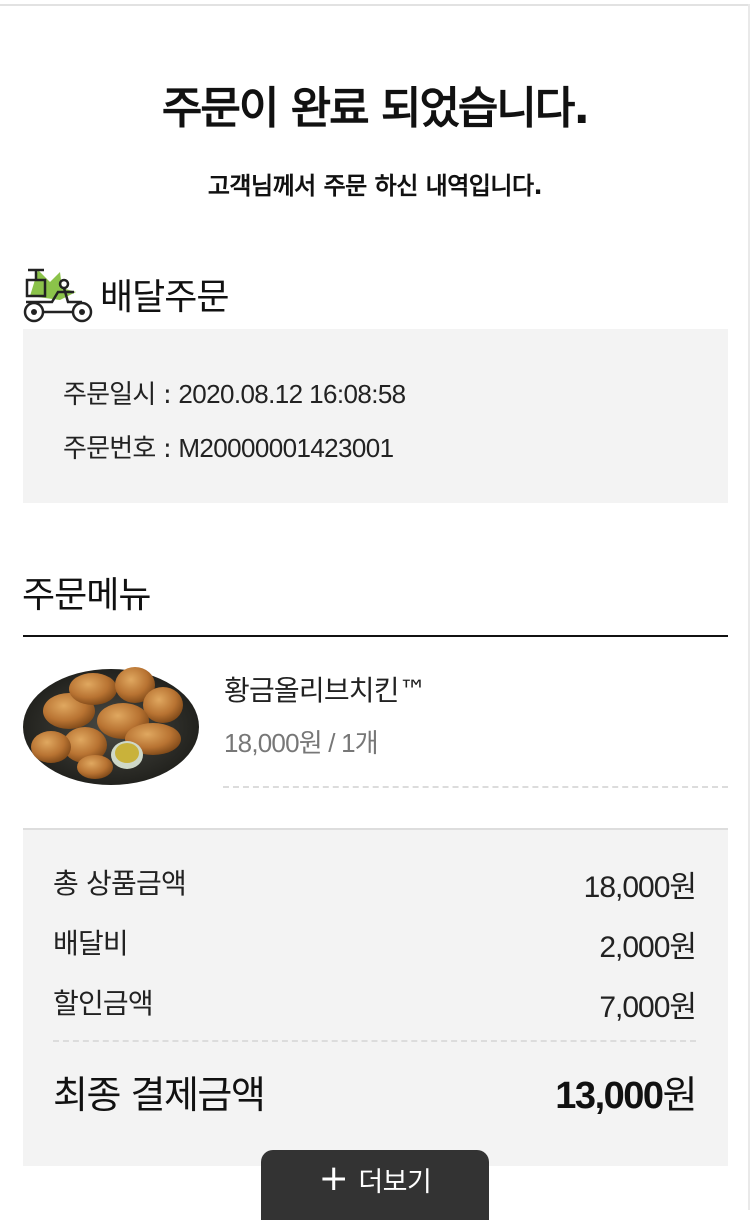 This screenshot has height=1220, width=750. I want to click on summary-row-discount: 할인금액 7,000원, so click(375, 1004).